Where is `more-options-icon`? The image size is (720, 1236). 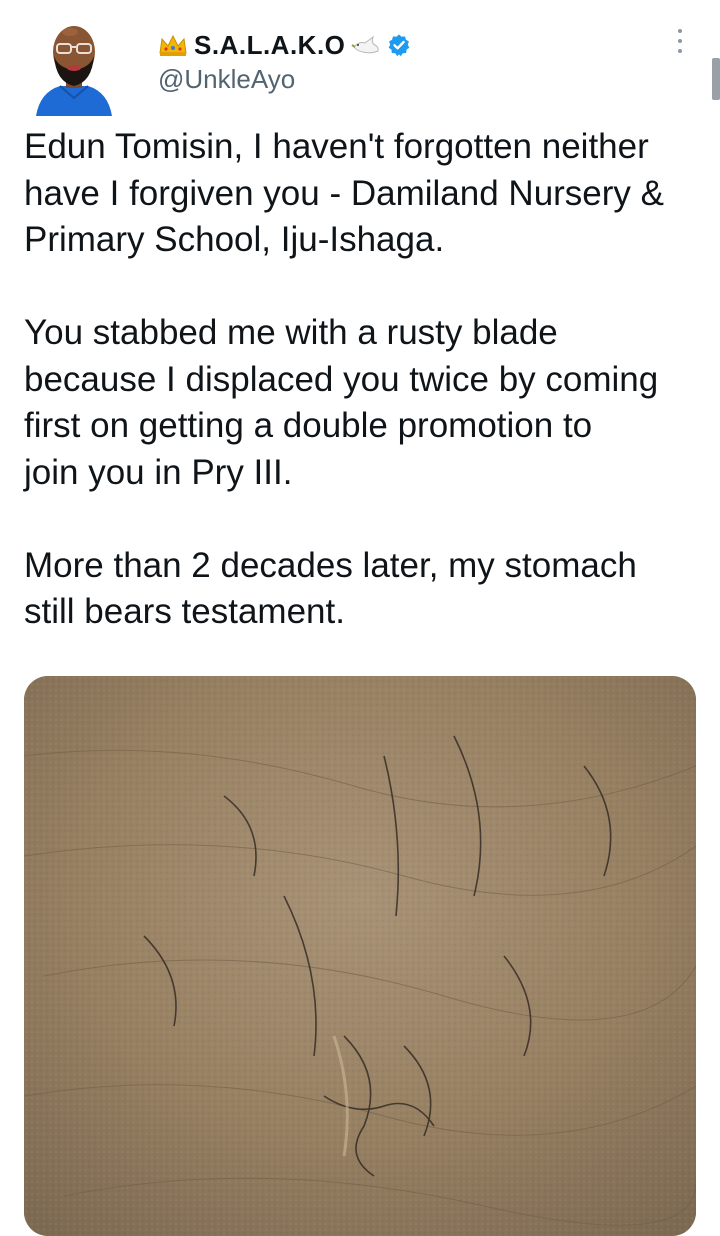
more-options-icon is located at coordinates (680, 41).